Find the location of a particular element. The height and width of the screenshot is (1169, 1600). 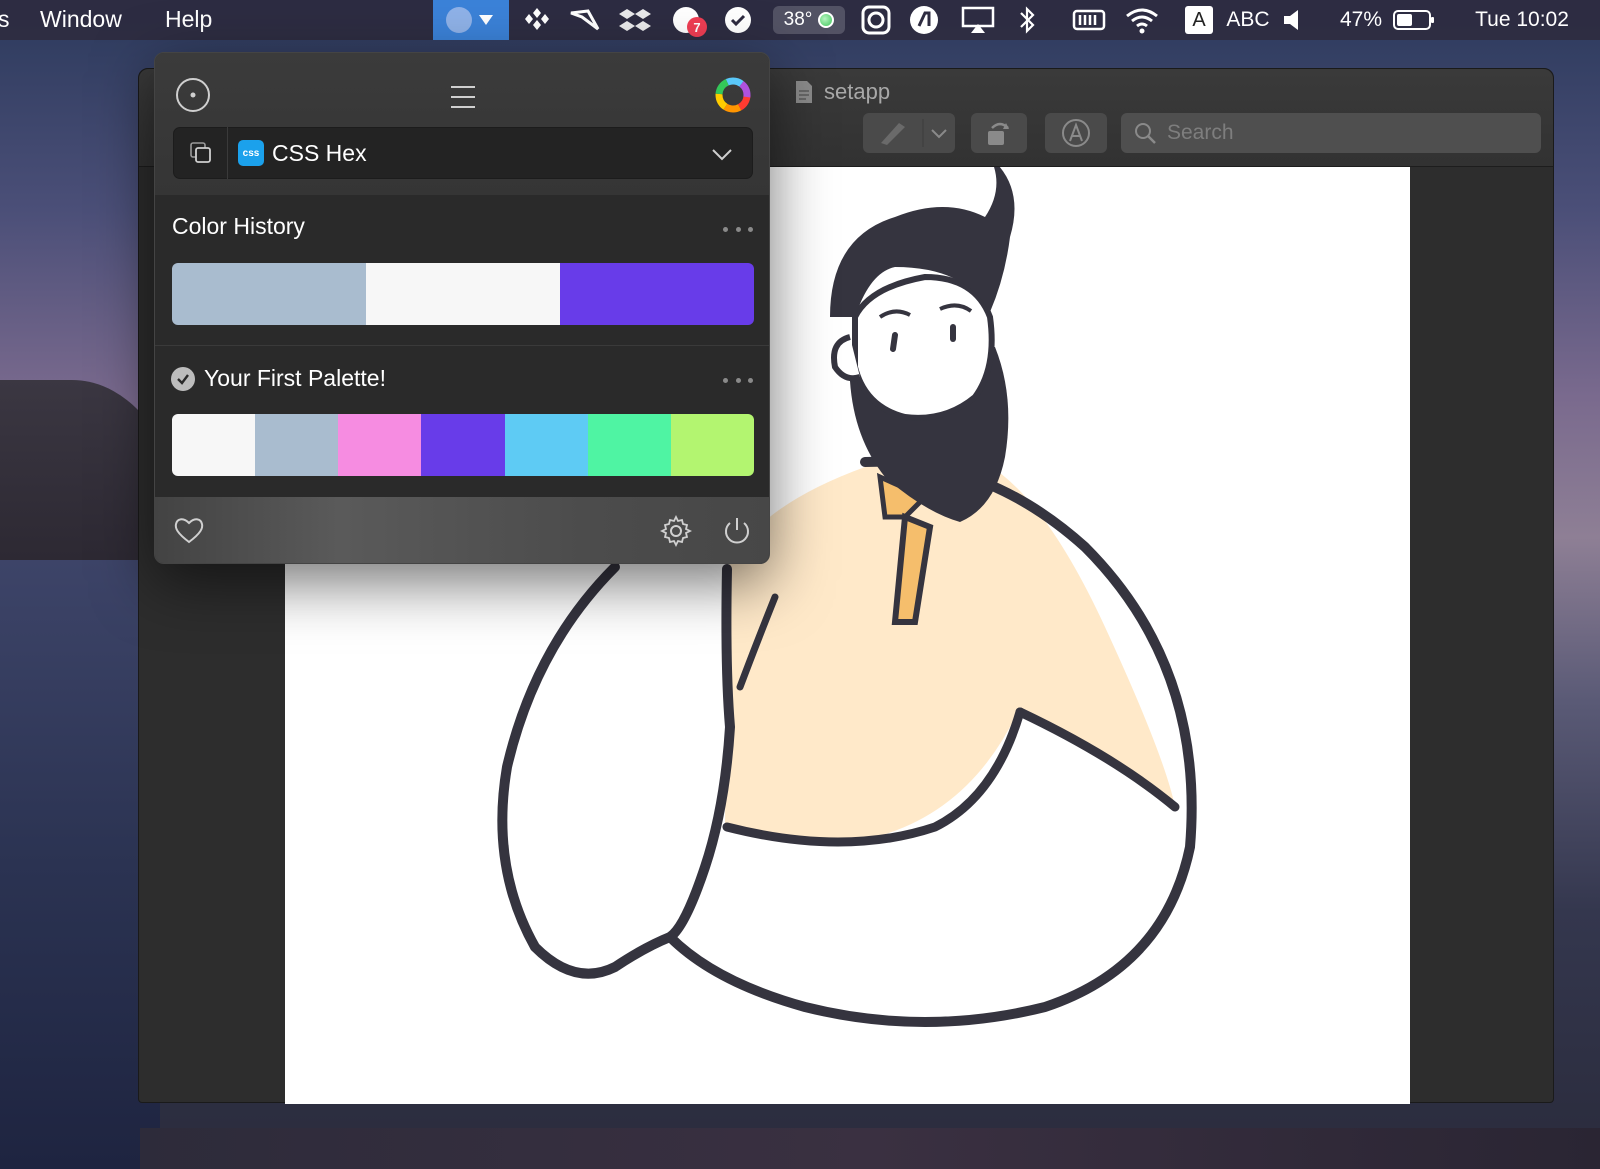

volume-icon is located at coordinates (1293, 20).